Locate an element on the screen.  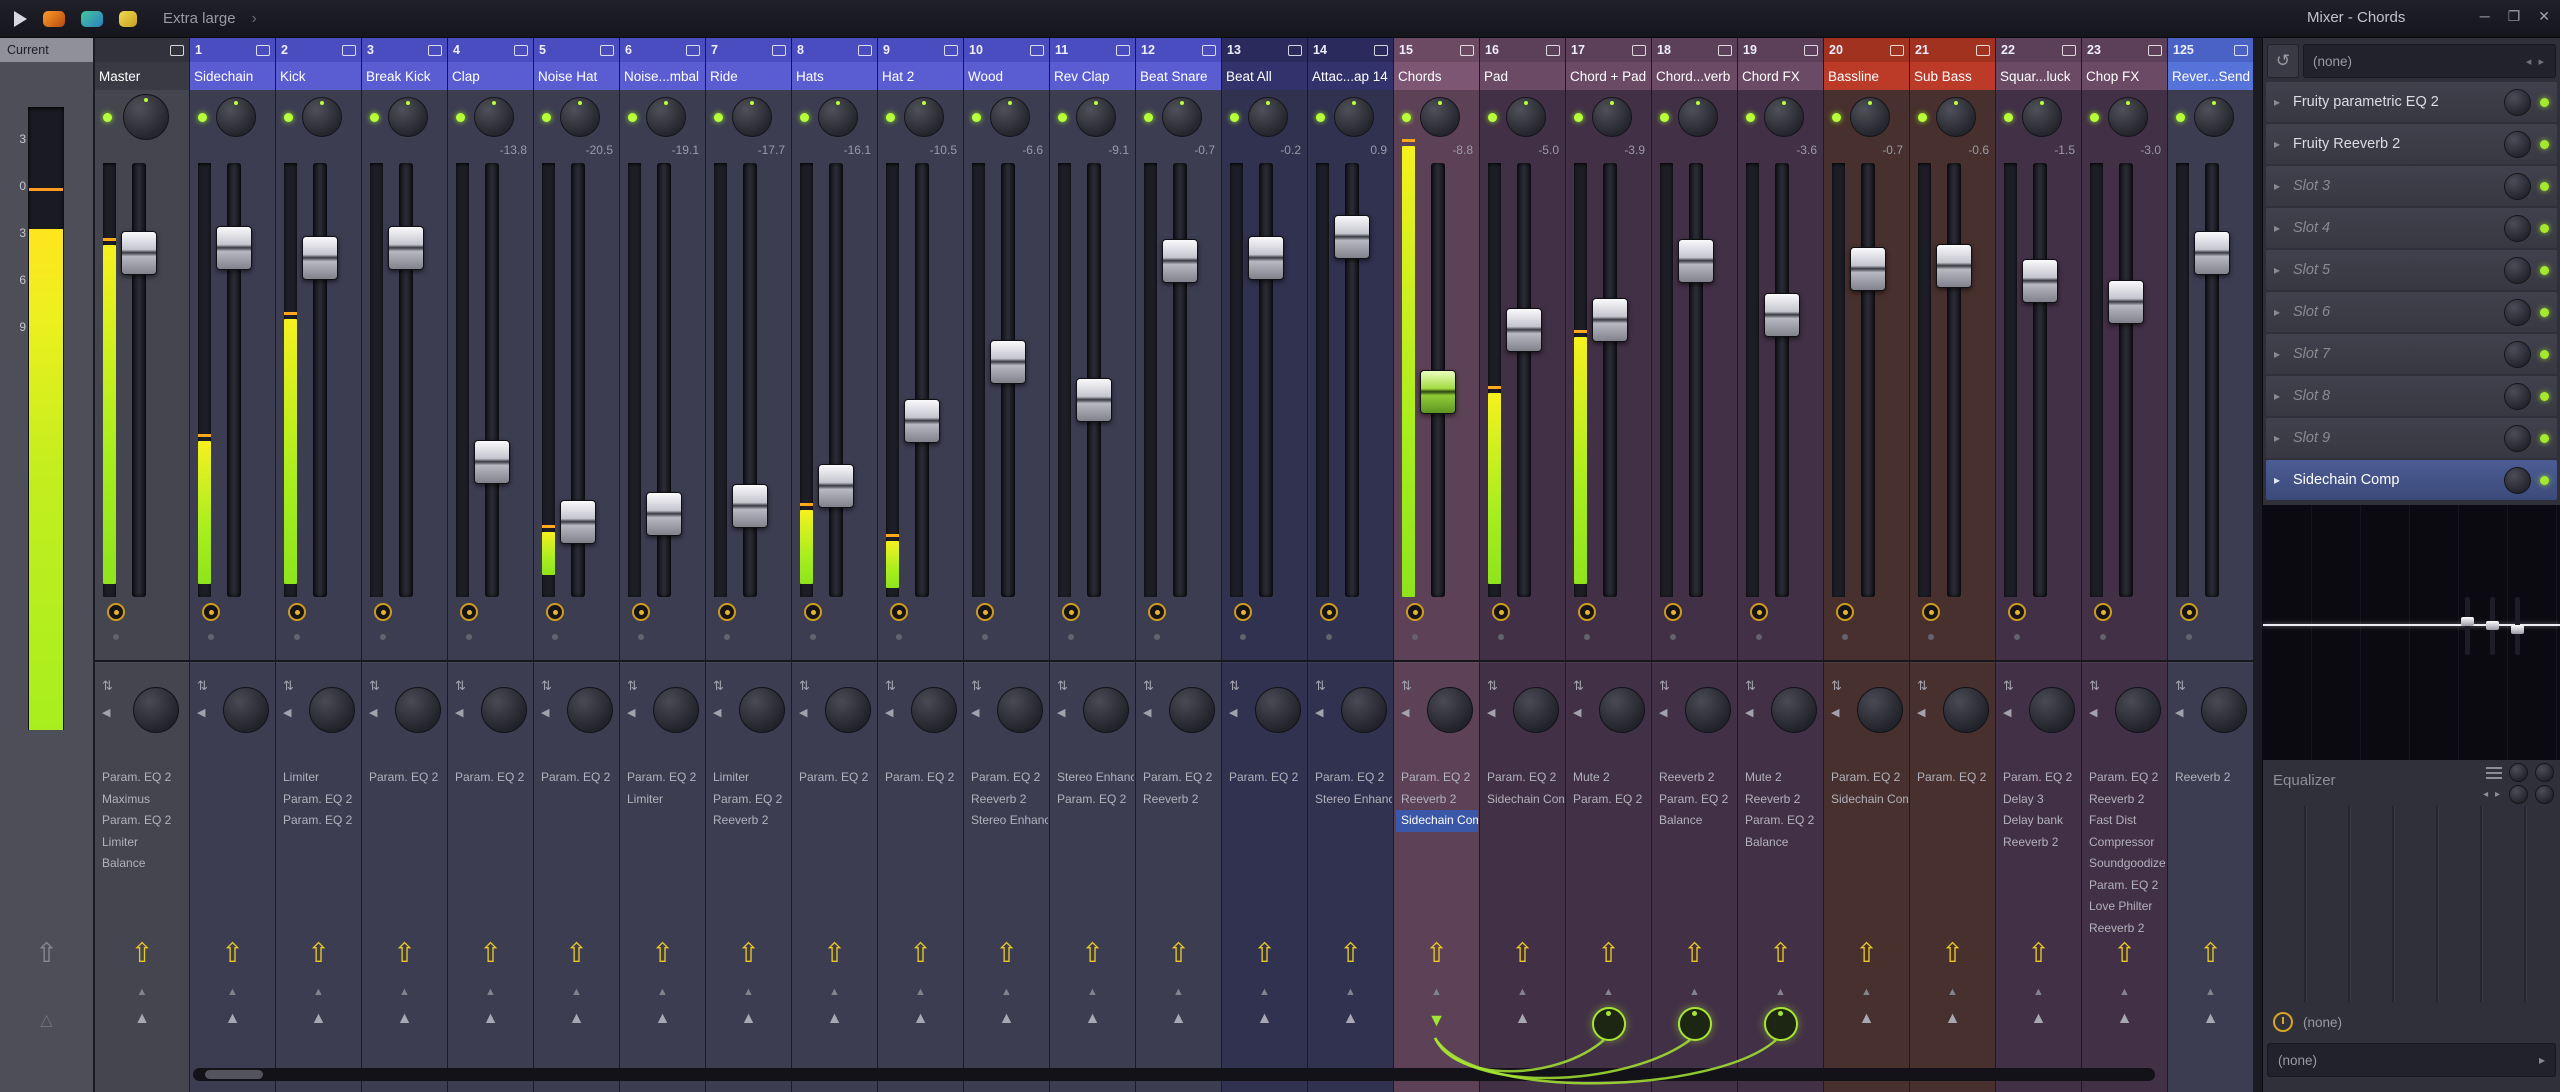
track-header: 22 Squar...luck is located at coordinates (2038, 64).